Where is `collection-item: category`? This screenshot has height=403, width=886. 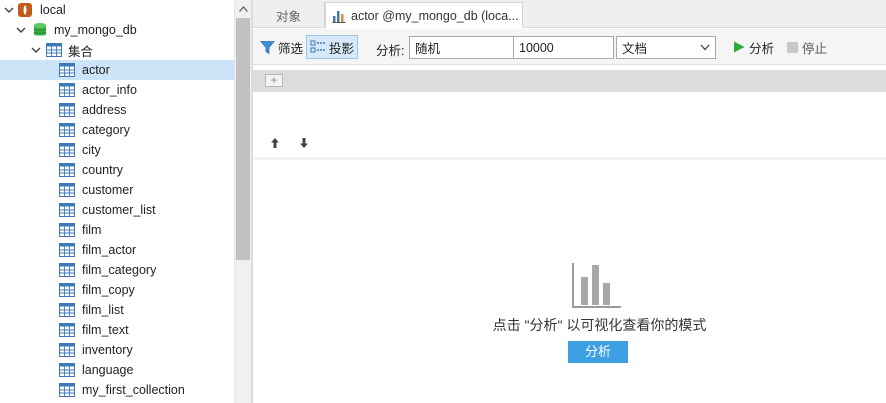
collection-item: category is located at coordinates (117, 130).